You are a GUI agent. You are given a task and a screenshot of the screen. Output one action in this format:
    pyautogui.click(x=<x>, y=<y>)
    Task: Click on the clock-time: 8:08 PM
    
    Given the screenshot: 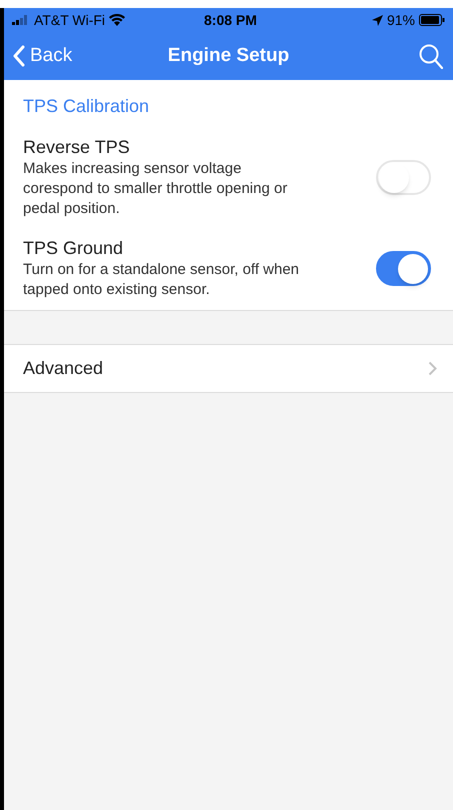 What is the action you would take?
    pyautogui.click(x=230, y=20)
    